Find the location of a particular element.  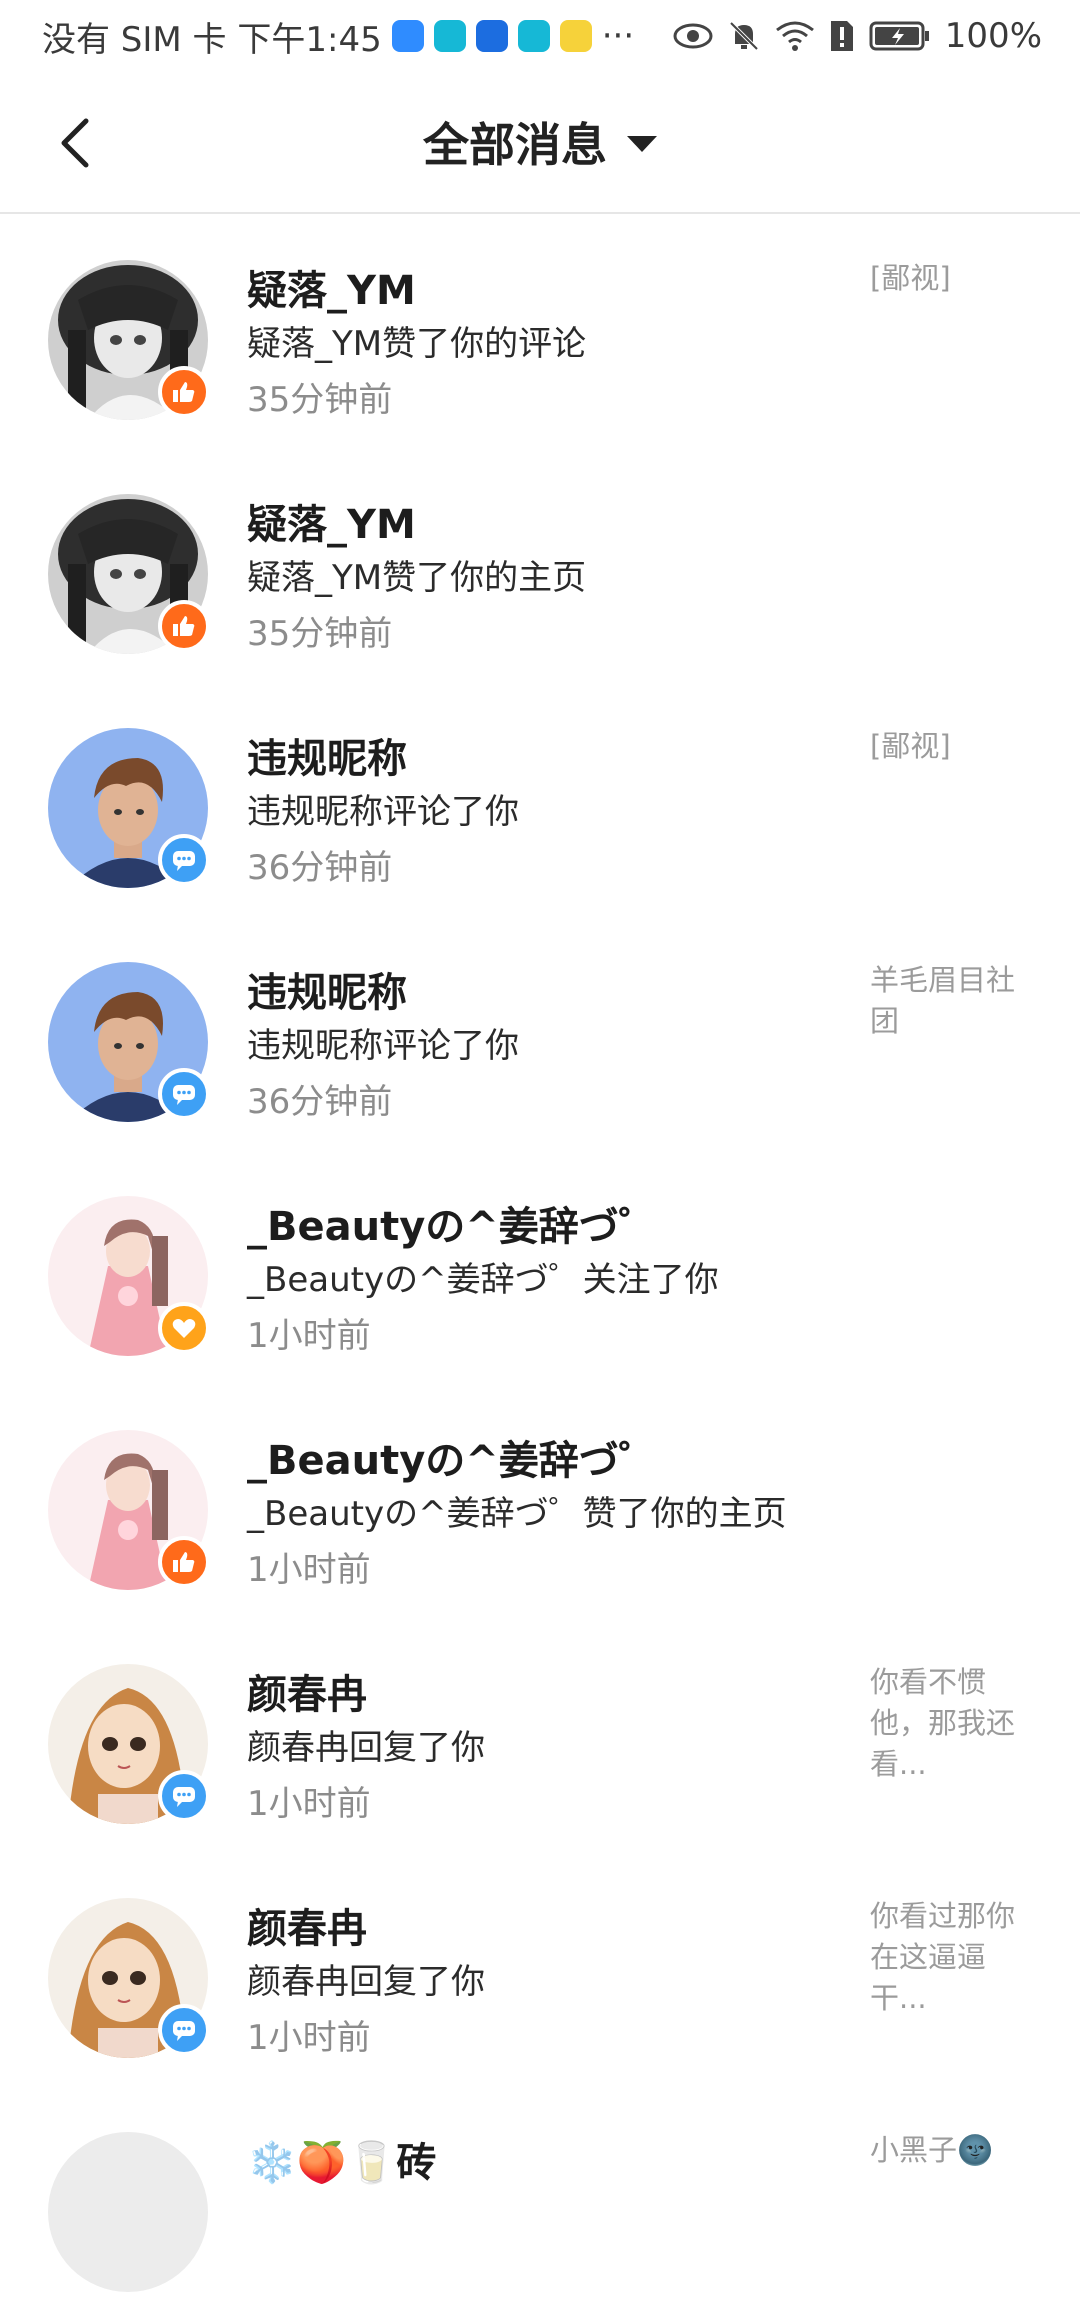

weibo-app-icon is located at coordinates (575, 36).